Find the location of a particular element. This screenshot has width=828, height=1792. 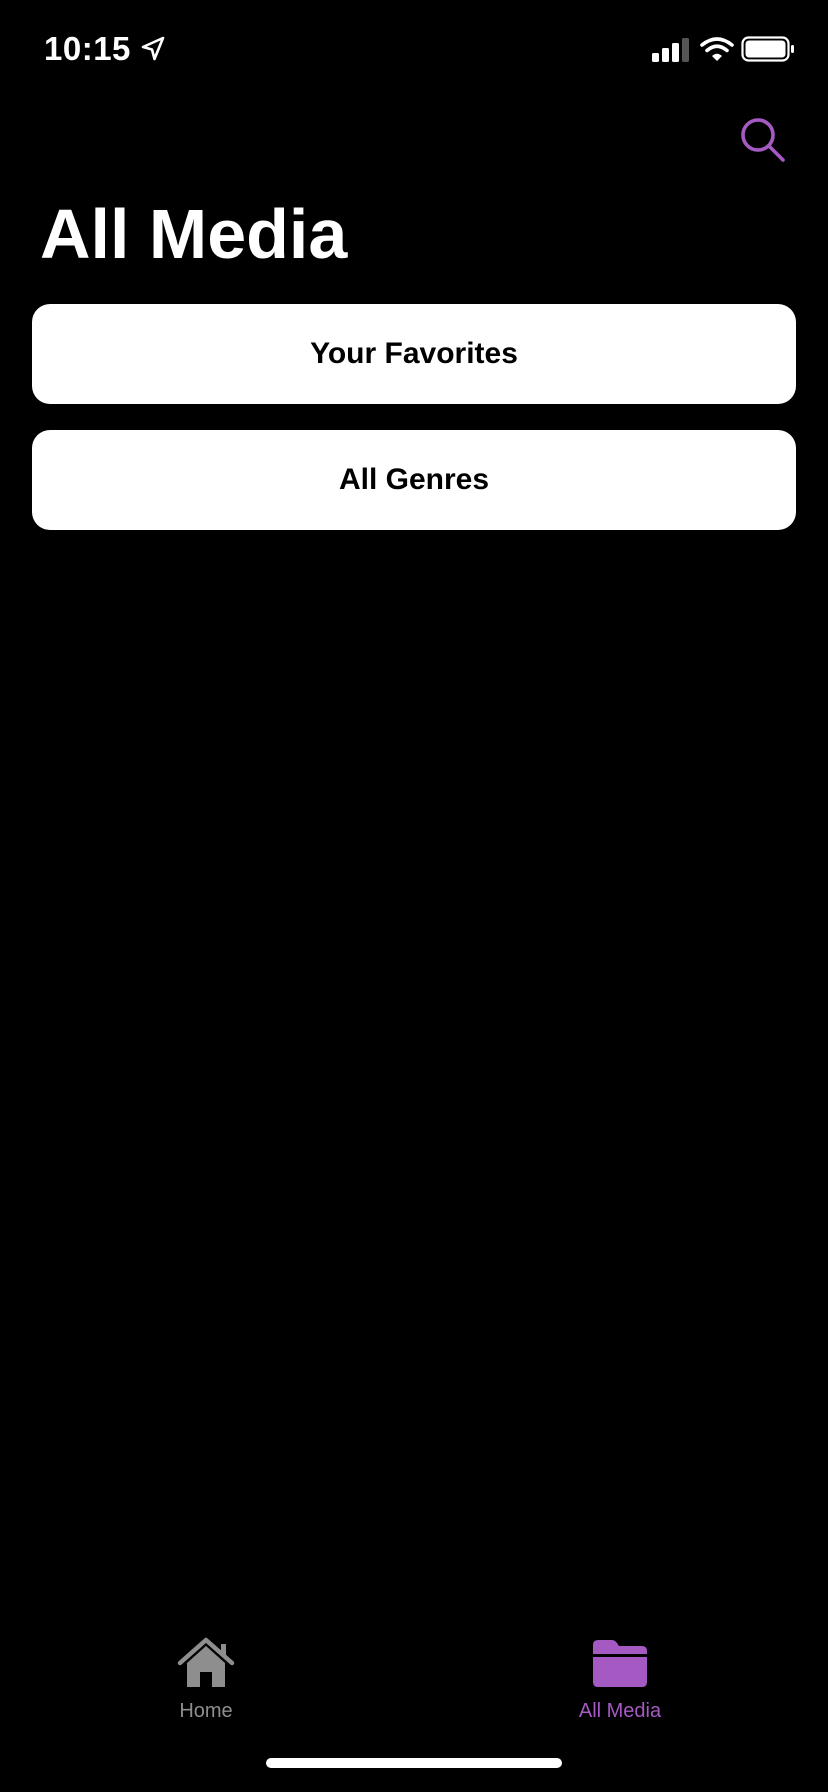

location-arrow-icon is located at coordinates (153, 48).